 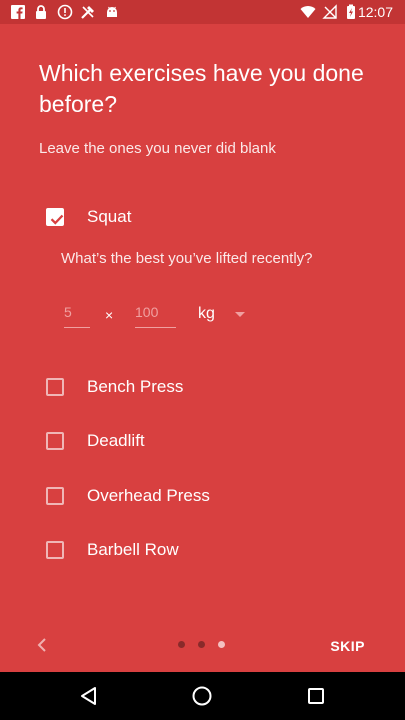 I want to click on exercise-label-barbell-row: Barbell Row, so click(x=133, y=549).